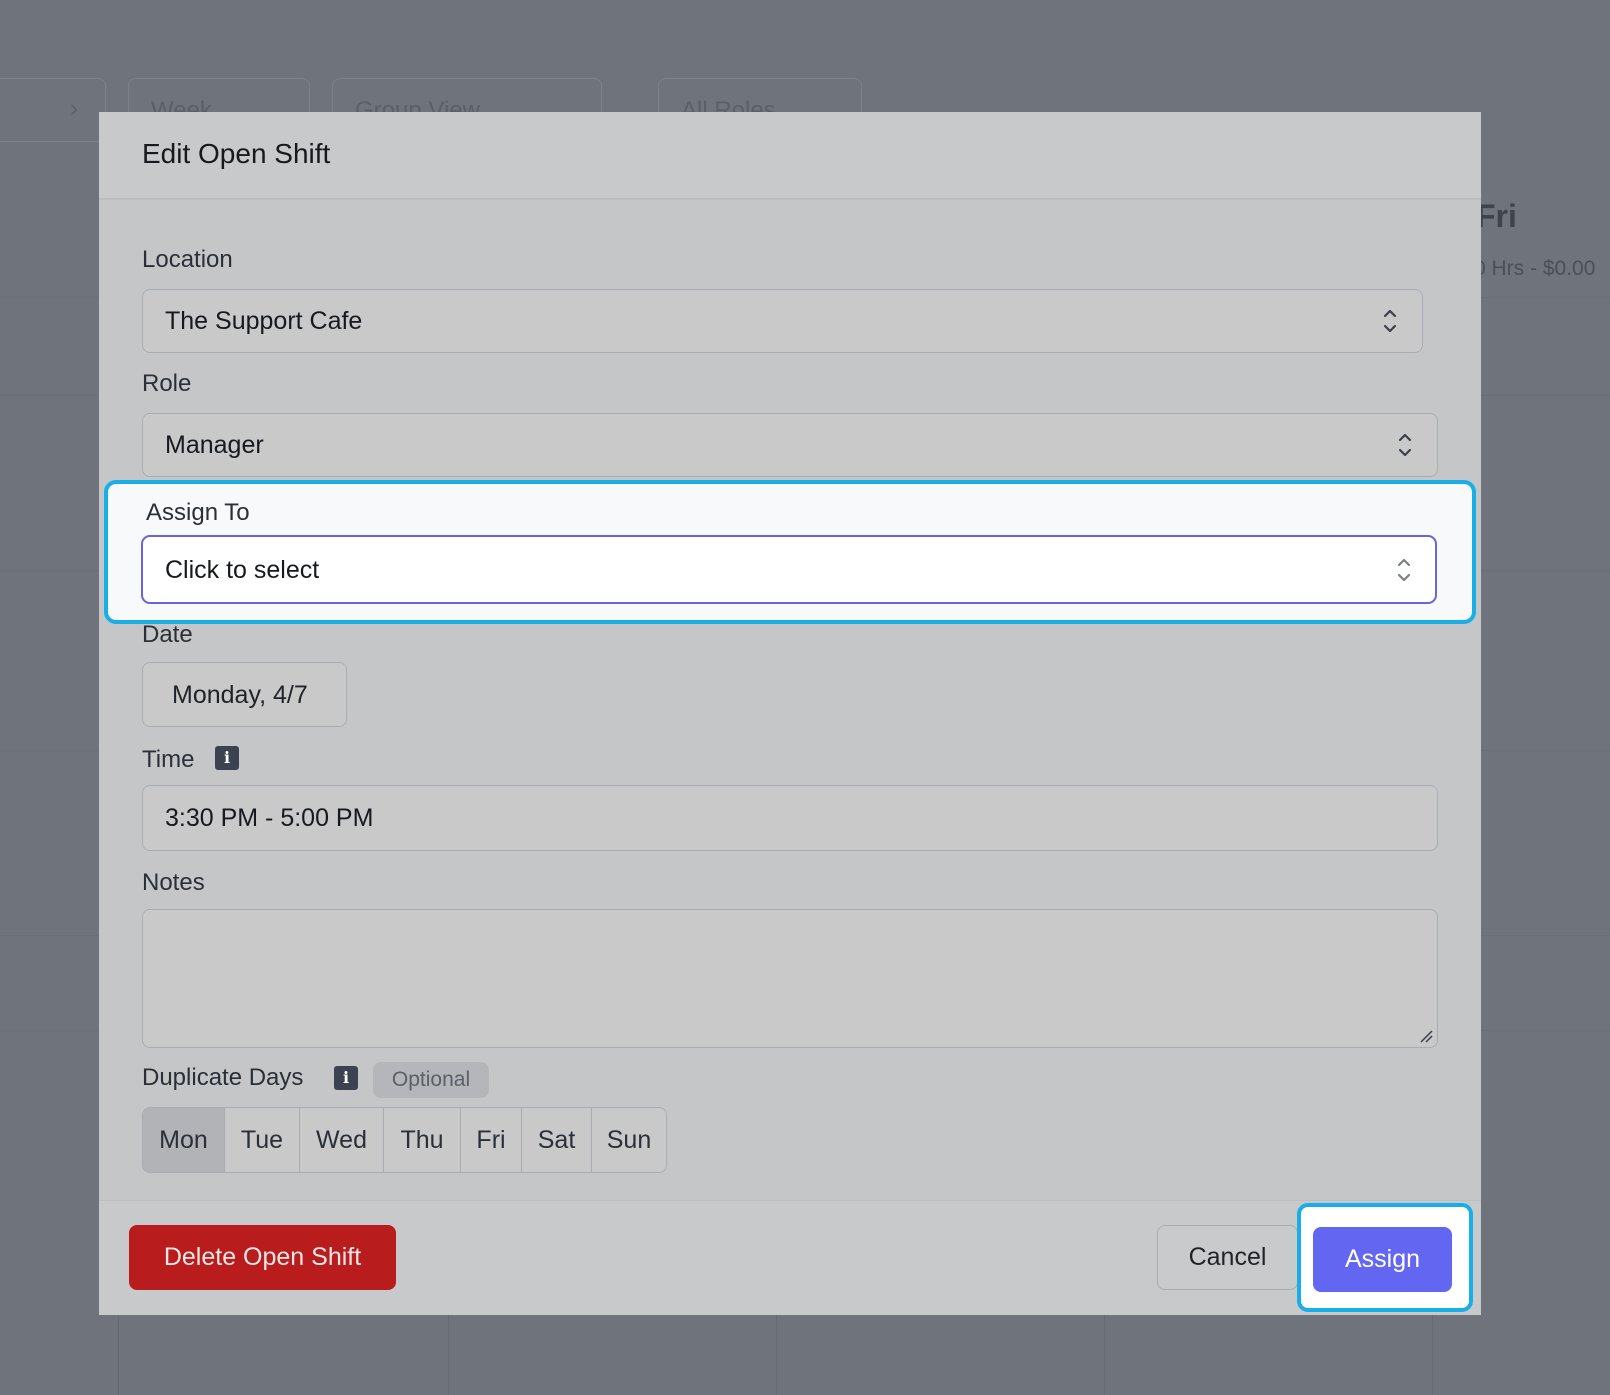 Image resolution: width=1610 pixels, height=1395 pixels. I want to click on notes-textarea, so click(790, 978).